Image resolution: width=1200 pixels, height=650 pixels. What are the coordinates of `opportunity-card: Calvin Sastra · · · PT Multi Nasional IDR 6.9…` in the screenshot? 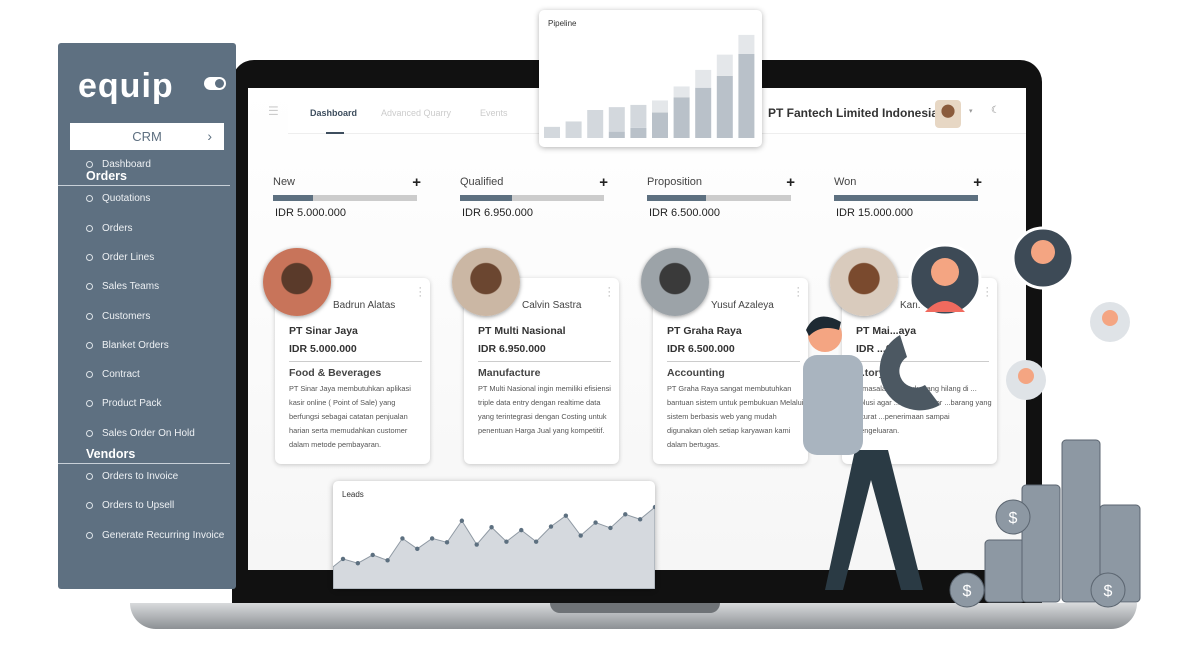 It's located at (535, 356).